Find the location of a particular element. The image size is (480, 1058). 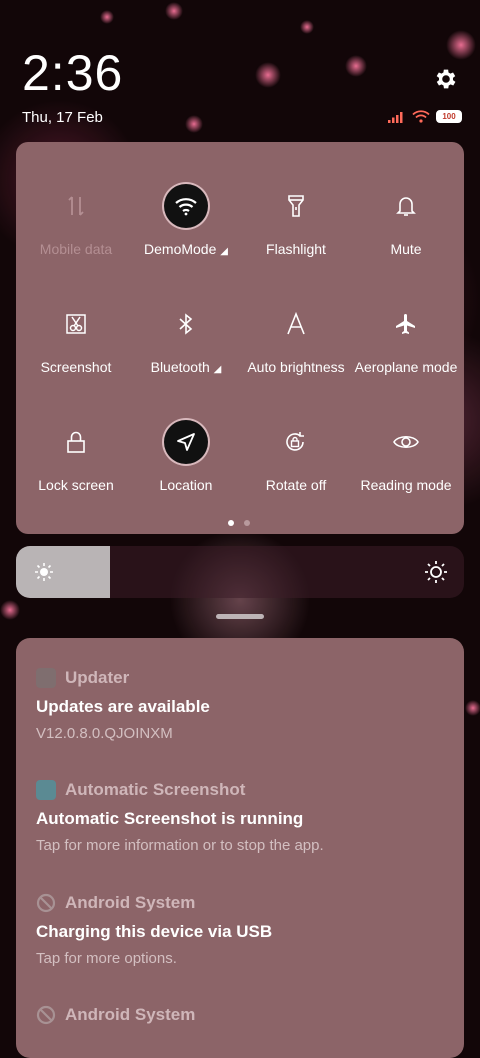

notification-app-name: Updater is located at coordinates (97, 677).